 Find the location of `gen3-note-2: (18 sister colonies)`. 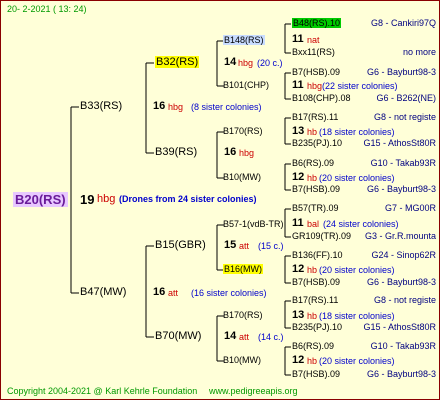

gen3-note-2: (18 sister colonies) is located at coordinates (357, 132).